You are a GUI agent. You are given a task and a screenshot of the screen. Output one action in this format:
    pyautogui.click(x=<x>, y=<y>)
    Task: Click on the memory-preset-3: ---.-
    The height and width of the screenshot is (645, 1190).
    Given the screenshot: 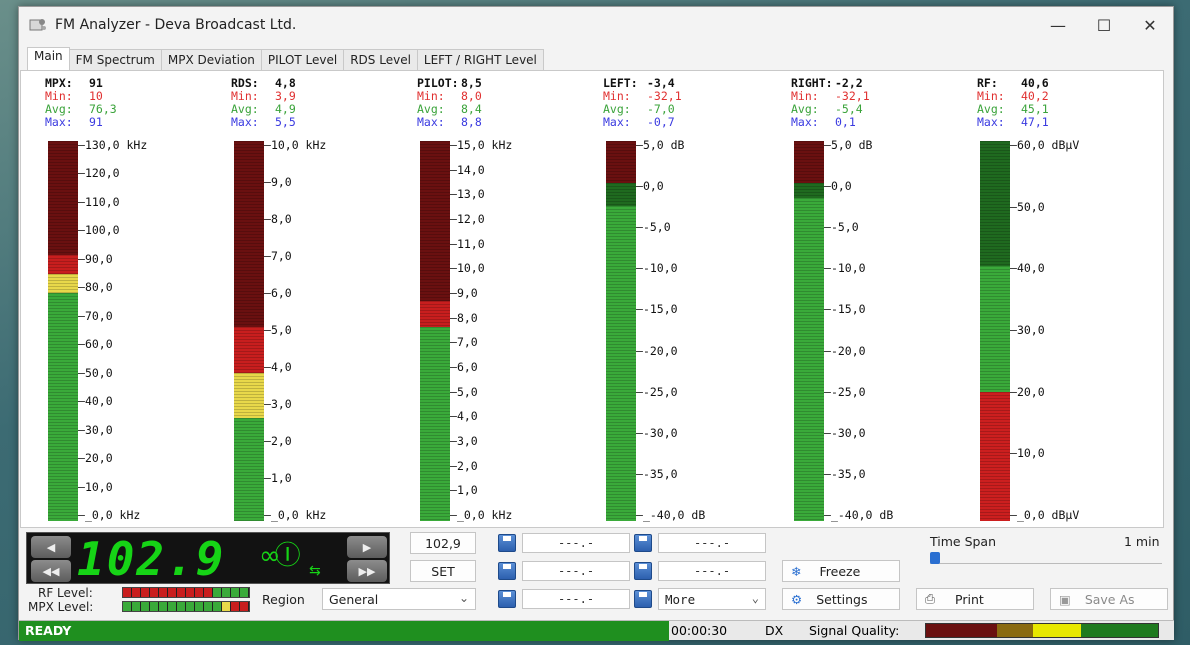 What is the action you would take?
    pyautogui.click(x=576, y=571)
    